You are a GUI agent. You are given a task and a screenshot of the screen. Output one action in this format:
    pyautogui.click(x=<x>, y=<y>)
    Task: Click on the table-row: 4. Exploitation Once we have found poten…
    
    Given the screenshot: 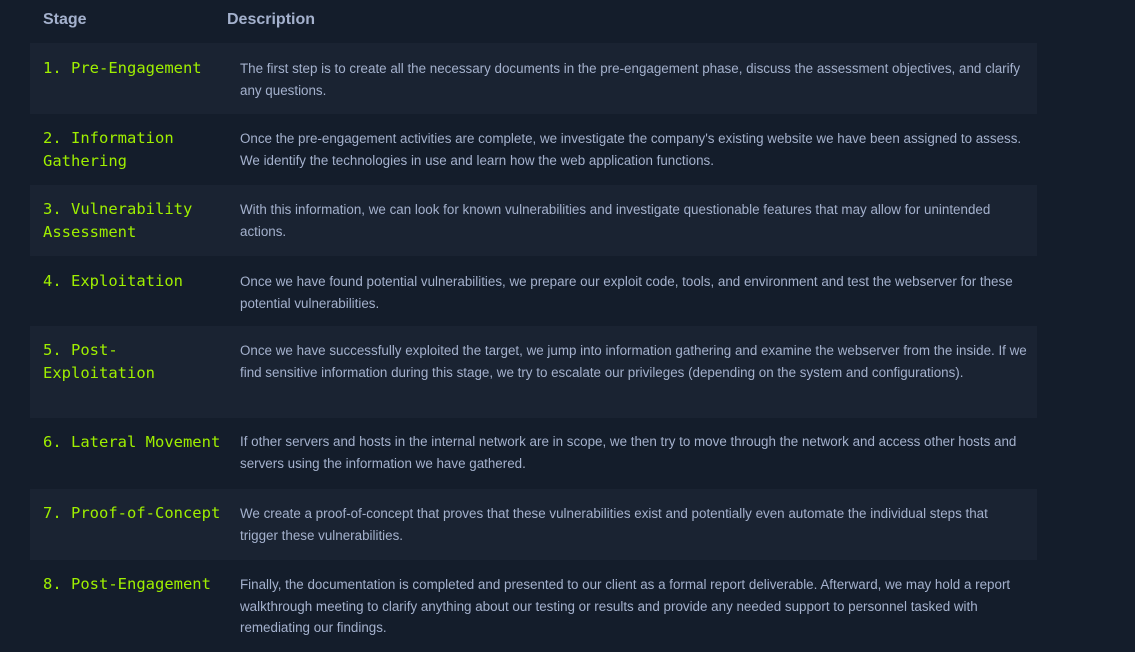 What is the action you would take?
    pyautogui.click(x=533, y=291)
    